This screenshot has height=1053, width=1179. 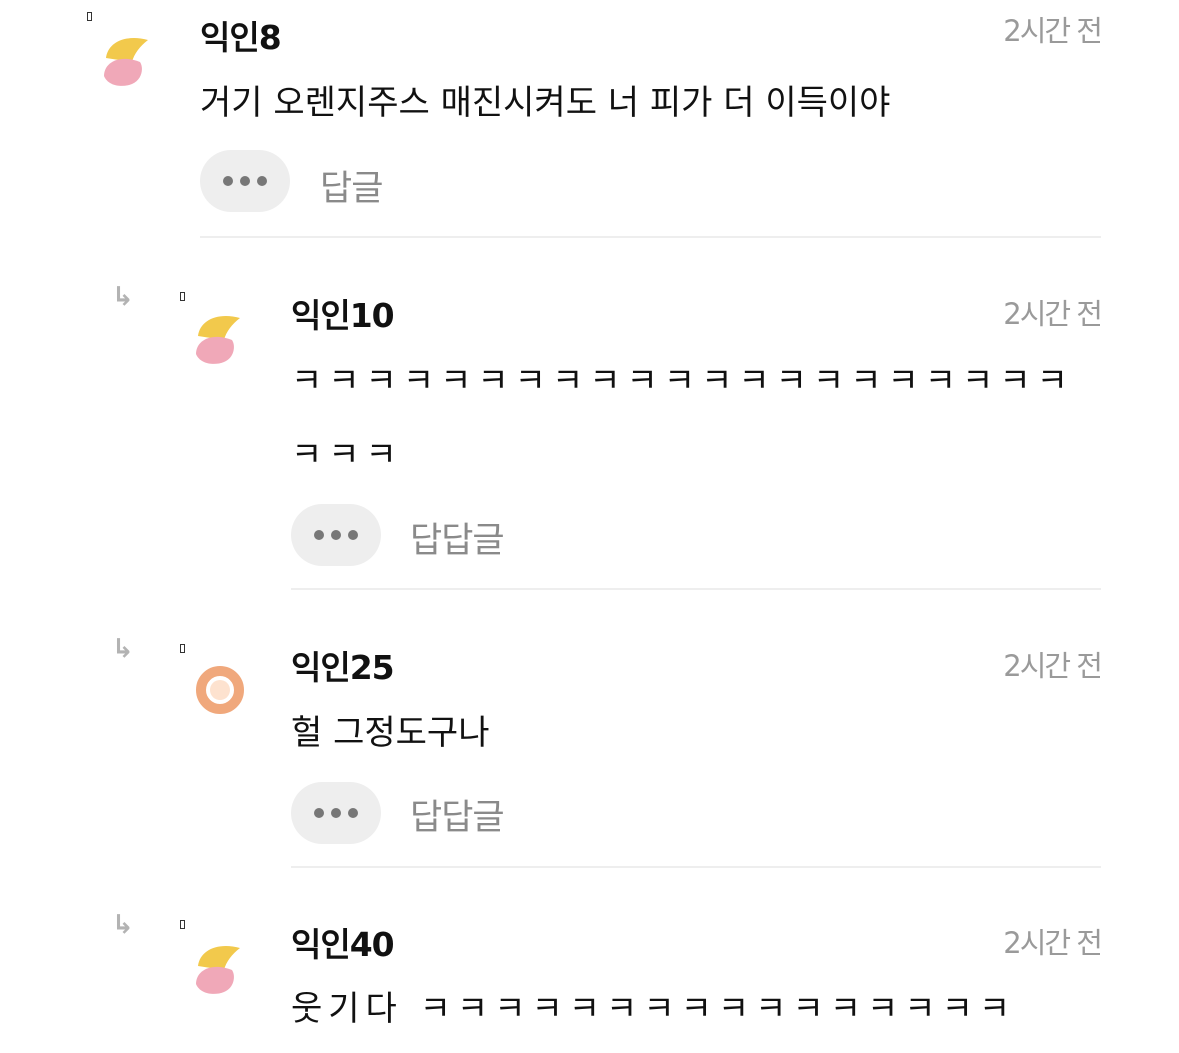 What do you see at coordinates (218, 970) in the screenshot?
I see `half-moon-avatar-icon` at bounding box center [218, 970].